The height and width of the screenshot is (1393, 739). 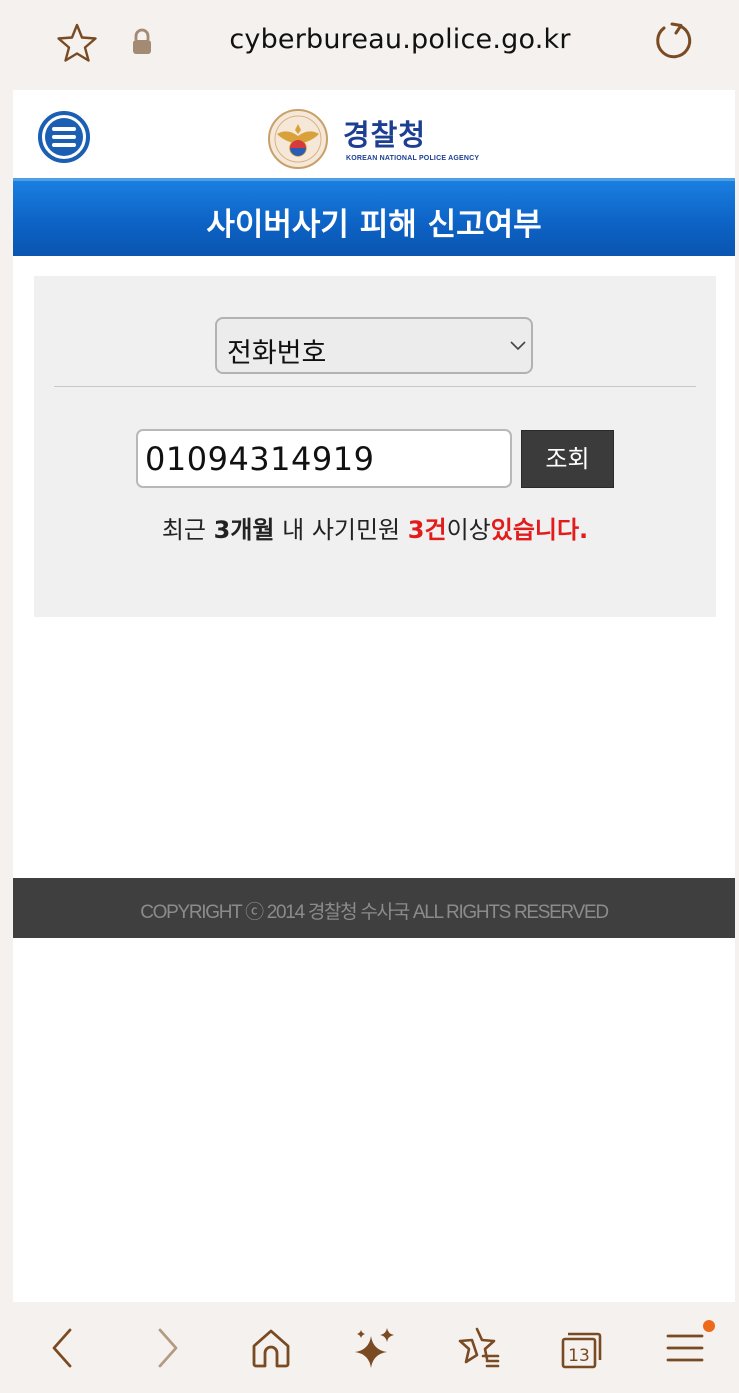 I want to click on bookmarks-icon, so click(x=479, y=1348).